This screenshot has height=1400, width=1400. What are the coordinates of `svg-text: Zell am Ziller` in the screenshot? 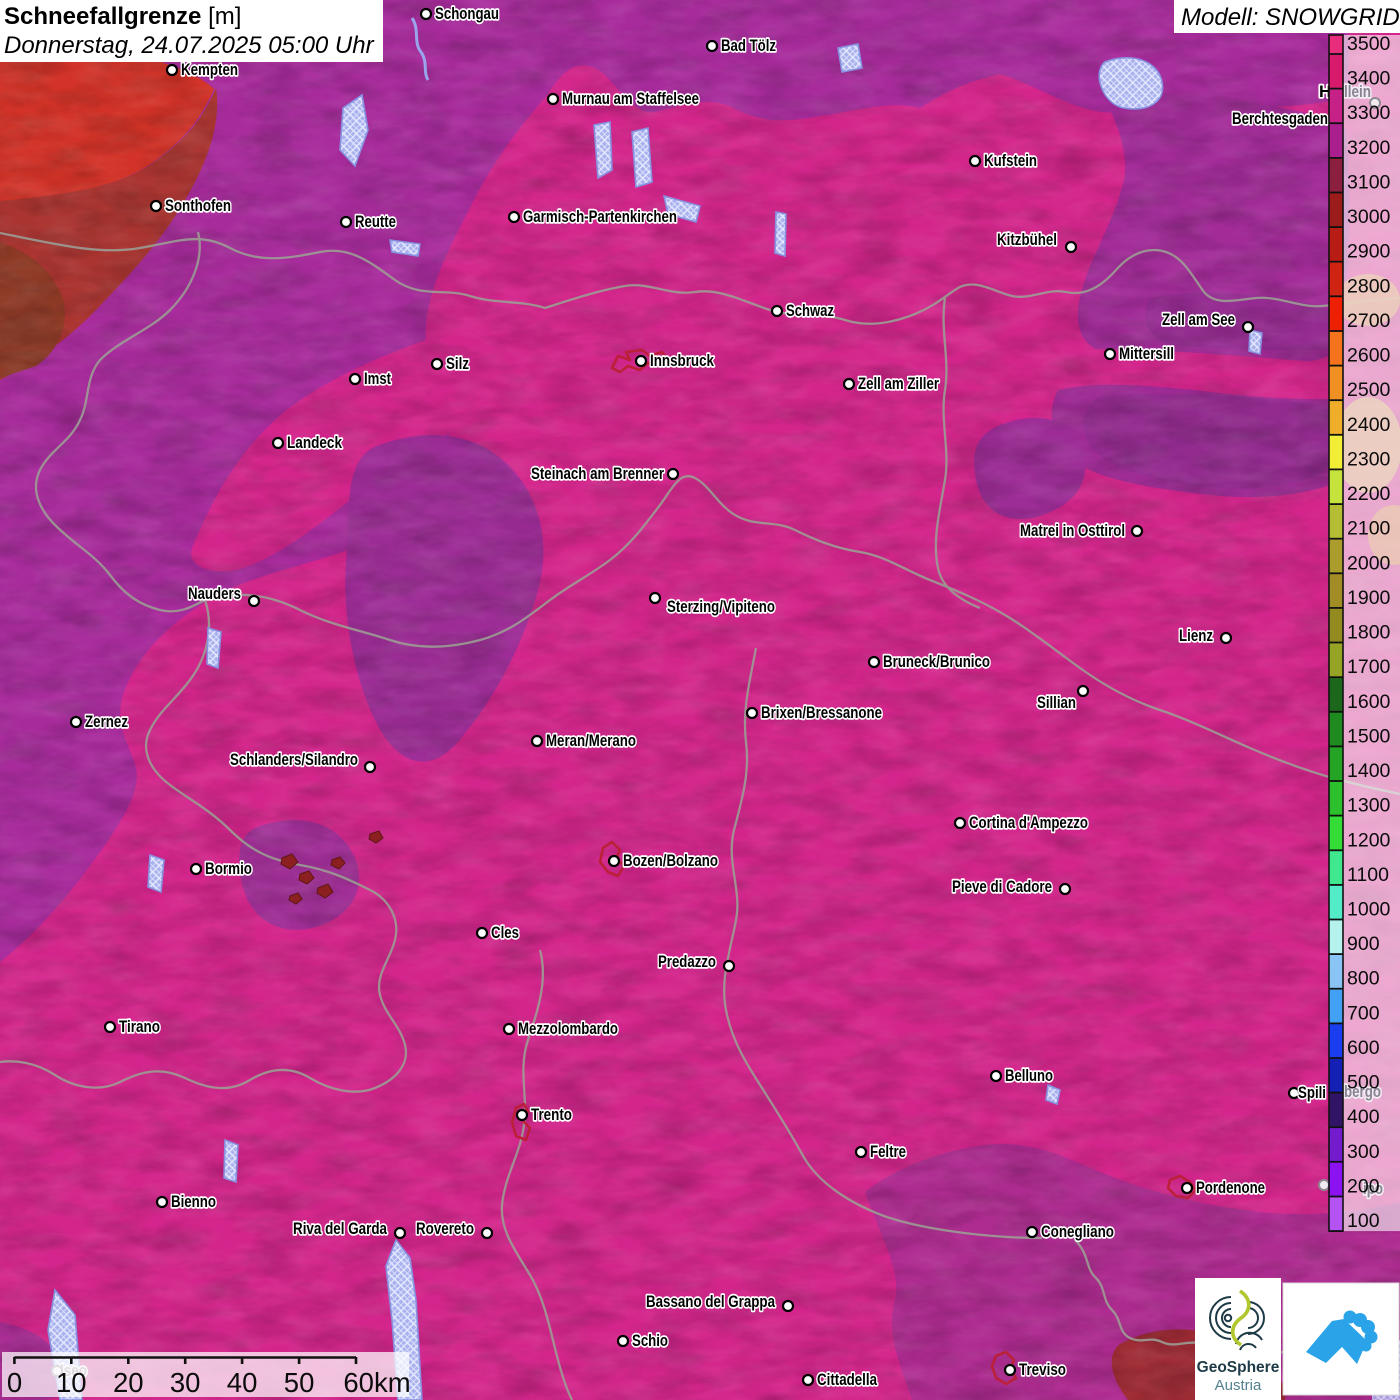 It's located at (898, 383).